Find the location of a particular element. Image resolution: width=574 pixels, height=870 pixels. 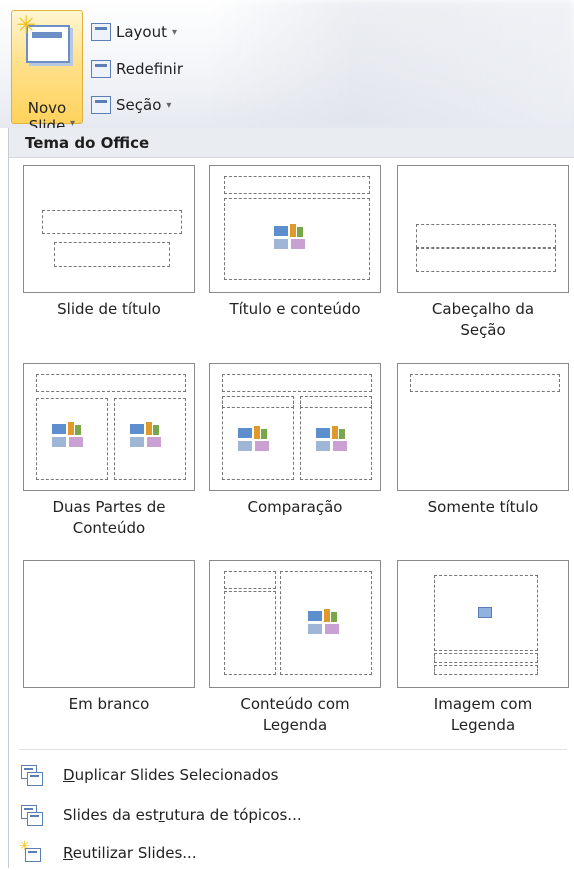

gallery-heading: Tema do Office is located at coordinates (291, 143).